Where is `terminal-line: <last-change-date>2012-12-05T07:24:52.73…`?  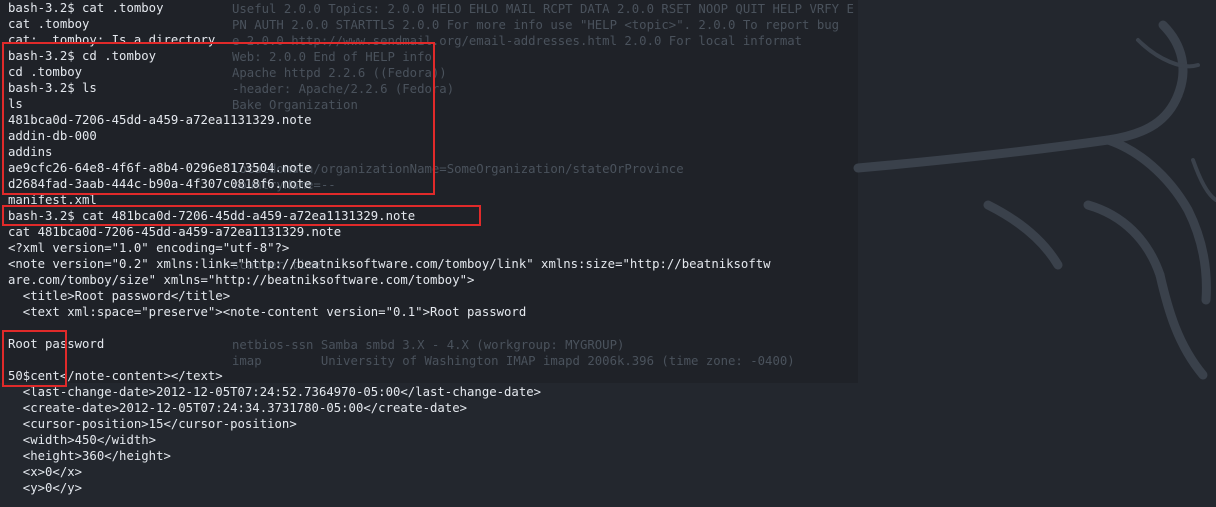
terminal-line: <last-change-date>2012-12-05T07:24:52.73… is located at coordinates (275, 392).